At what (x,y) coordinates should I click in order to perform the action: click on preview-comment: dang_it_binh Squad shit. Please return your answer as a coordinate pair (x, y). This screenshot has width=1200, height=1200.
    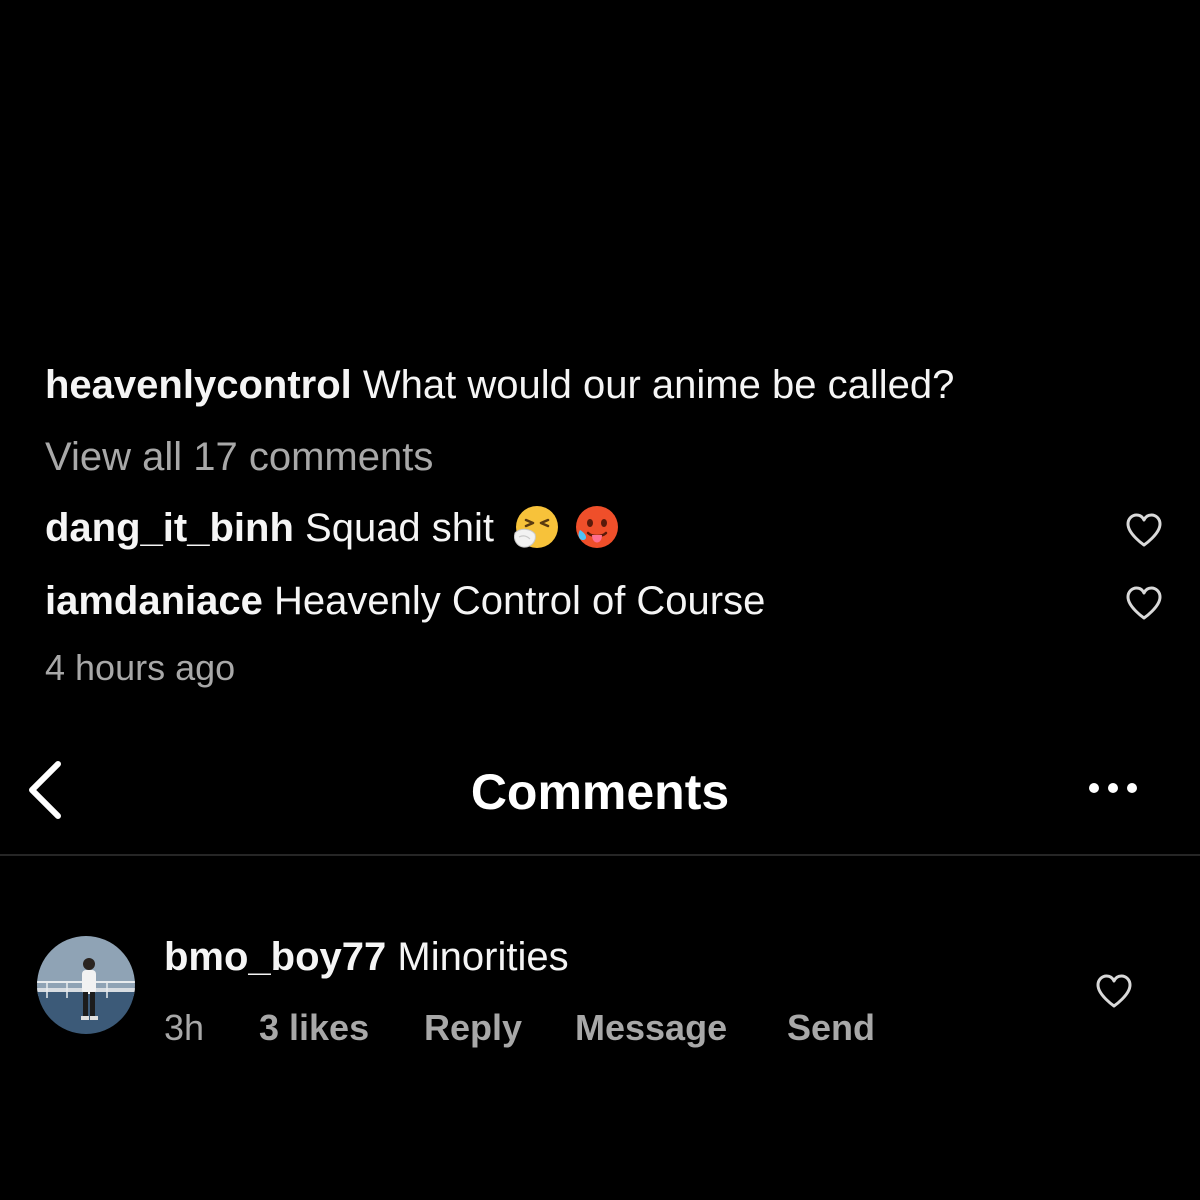
    Looking at the image, I should click on (333, 529).